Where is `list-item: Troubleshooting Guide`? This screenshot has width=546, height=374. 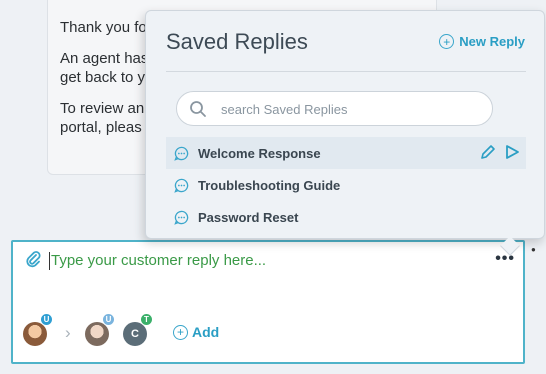
list-item: Troubleshooting Guide is located at coordinates (346, 185).